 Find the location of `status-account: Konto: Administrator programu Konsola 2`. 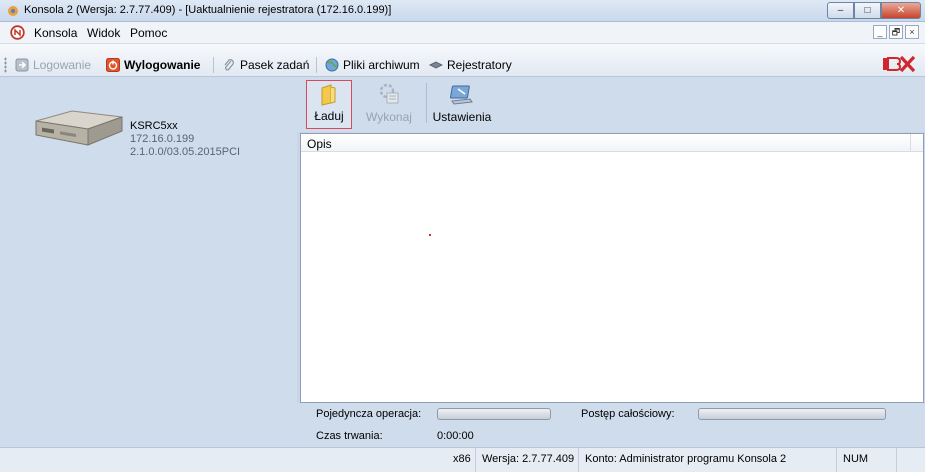

status-account: Konto: Administrator programu Konsola 2 is located at coordinates (682, 460).